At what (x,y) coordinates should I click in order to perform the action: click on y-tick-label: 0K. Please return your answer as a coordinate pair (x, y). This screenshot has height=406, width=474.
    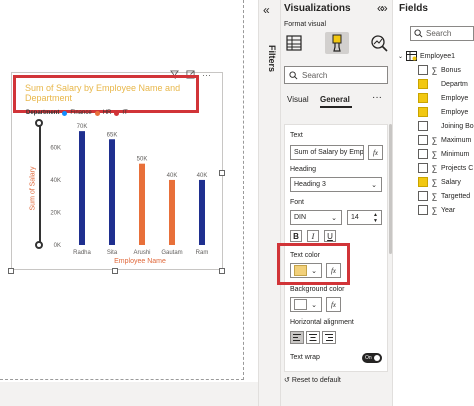
    Looking at the image, I should click on (57, 246).